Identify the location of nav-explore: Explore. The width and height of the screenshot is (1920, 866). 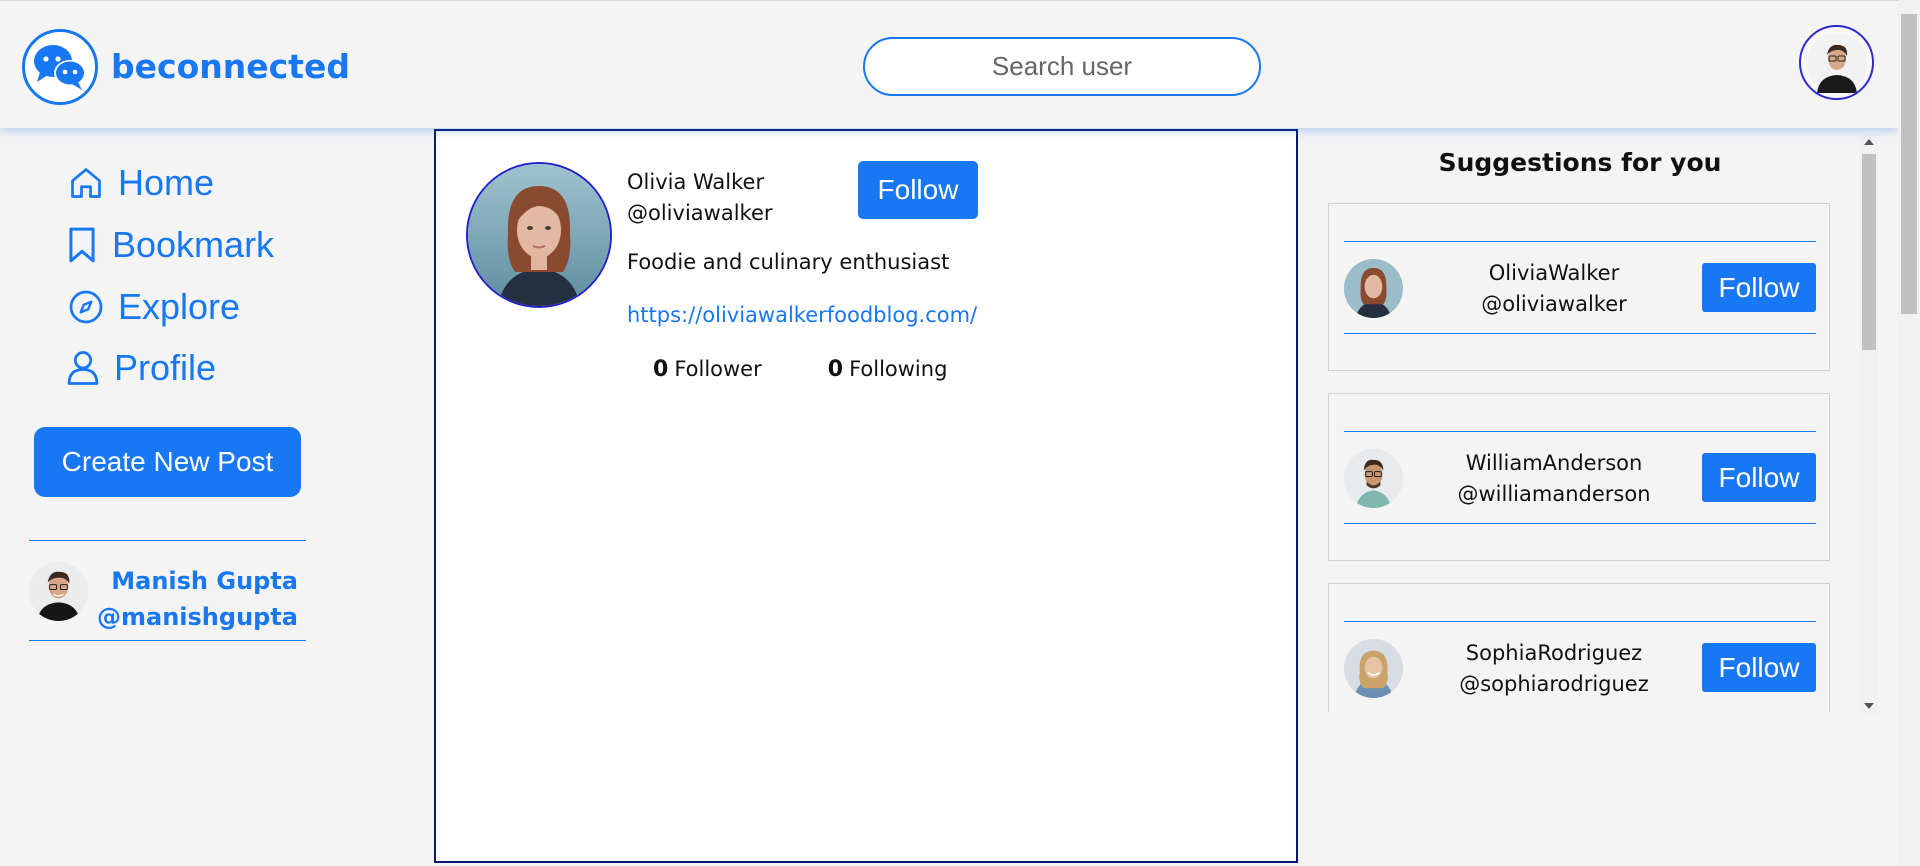
(154, 307).